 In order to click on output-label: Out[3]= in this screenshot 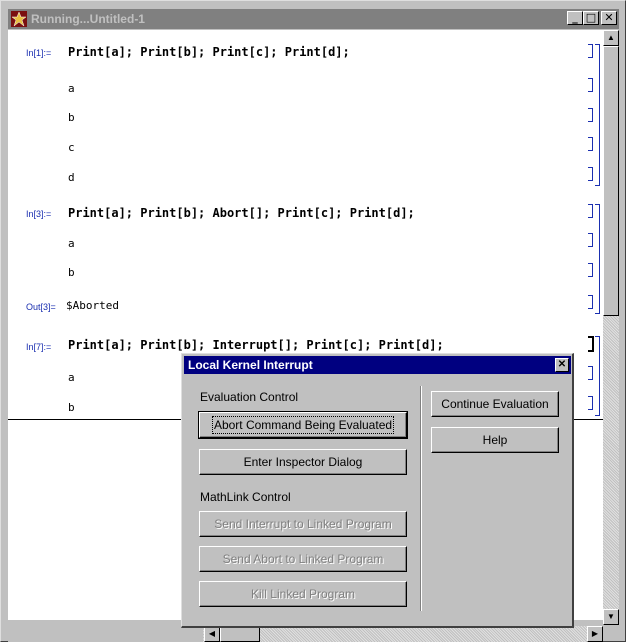, I will do `click(41, 307)`.